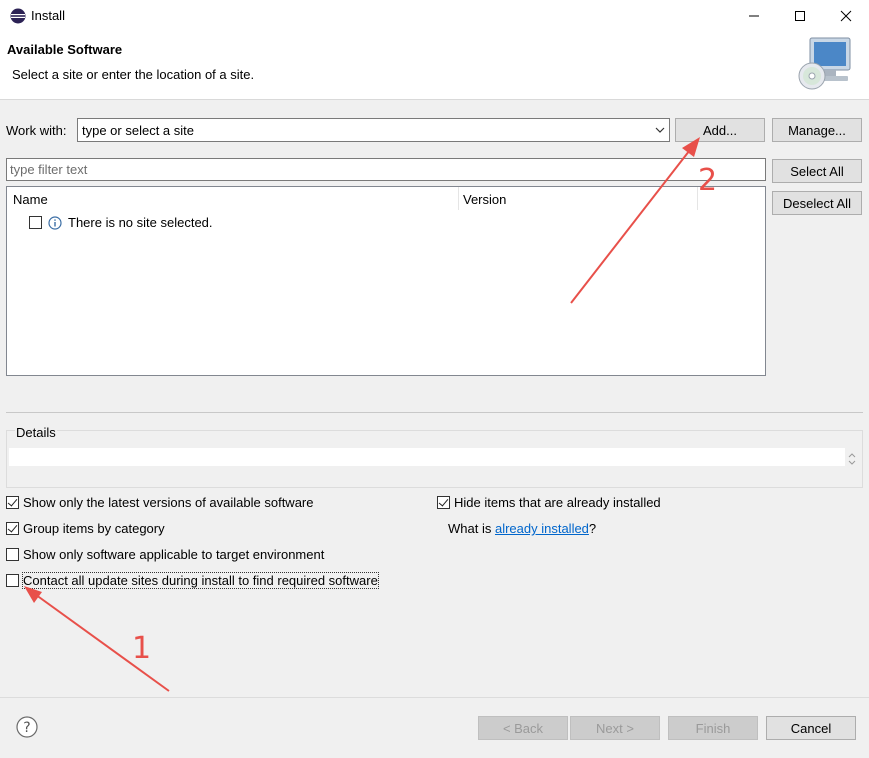 This screenshot has width=869, height=758. I want to click on next-button: Next >, so click(615, 728).